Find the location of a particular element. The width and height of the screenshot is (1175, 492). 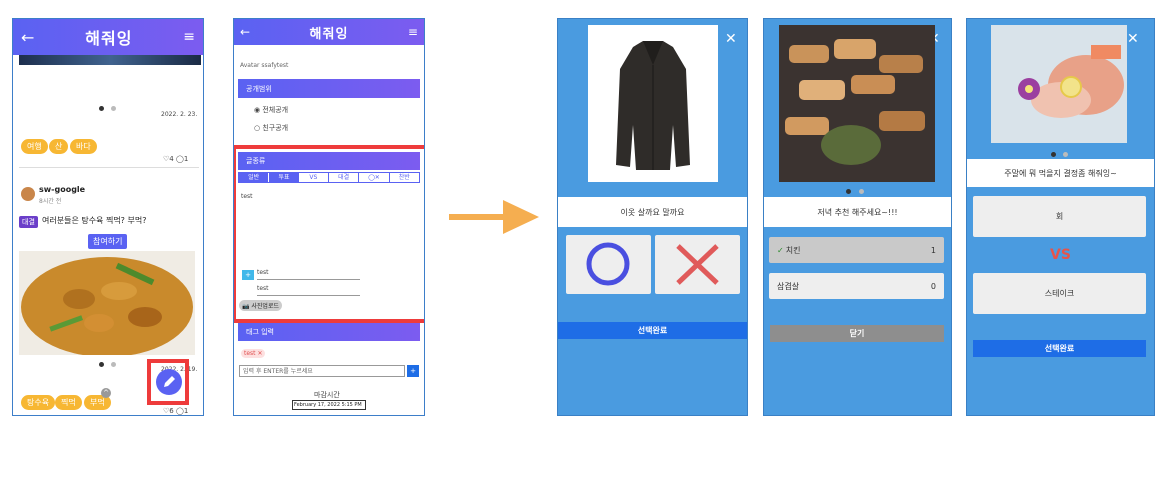

visibility-section-header: 공개범위 is located at coordinates (329, 88).